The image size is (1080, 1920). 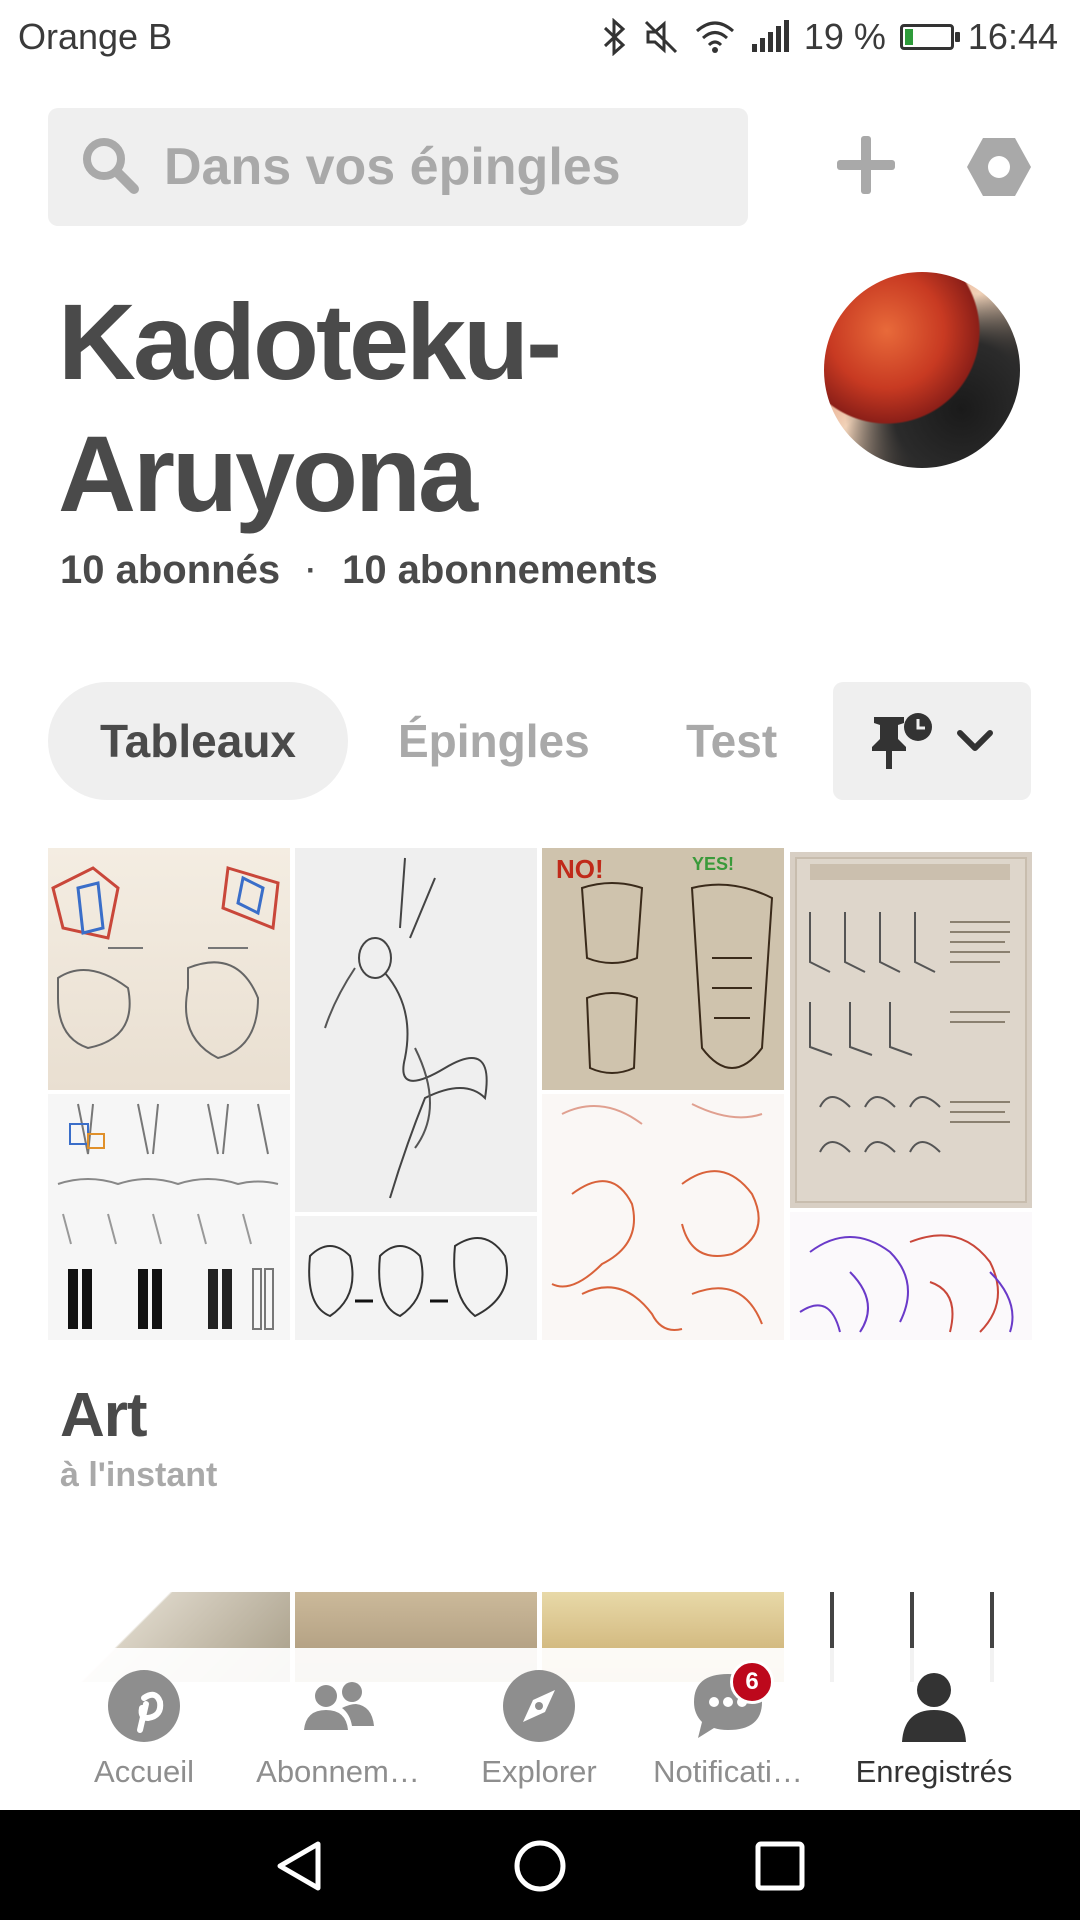 I want to click on nav-explorer: Explorer, so click(x=539, y=1729).